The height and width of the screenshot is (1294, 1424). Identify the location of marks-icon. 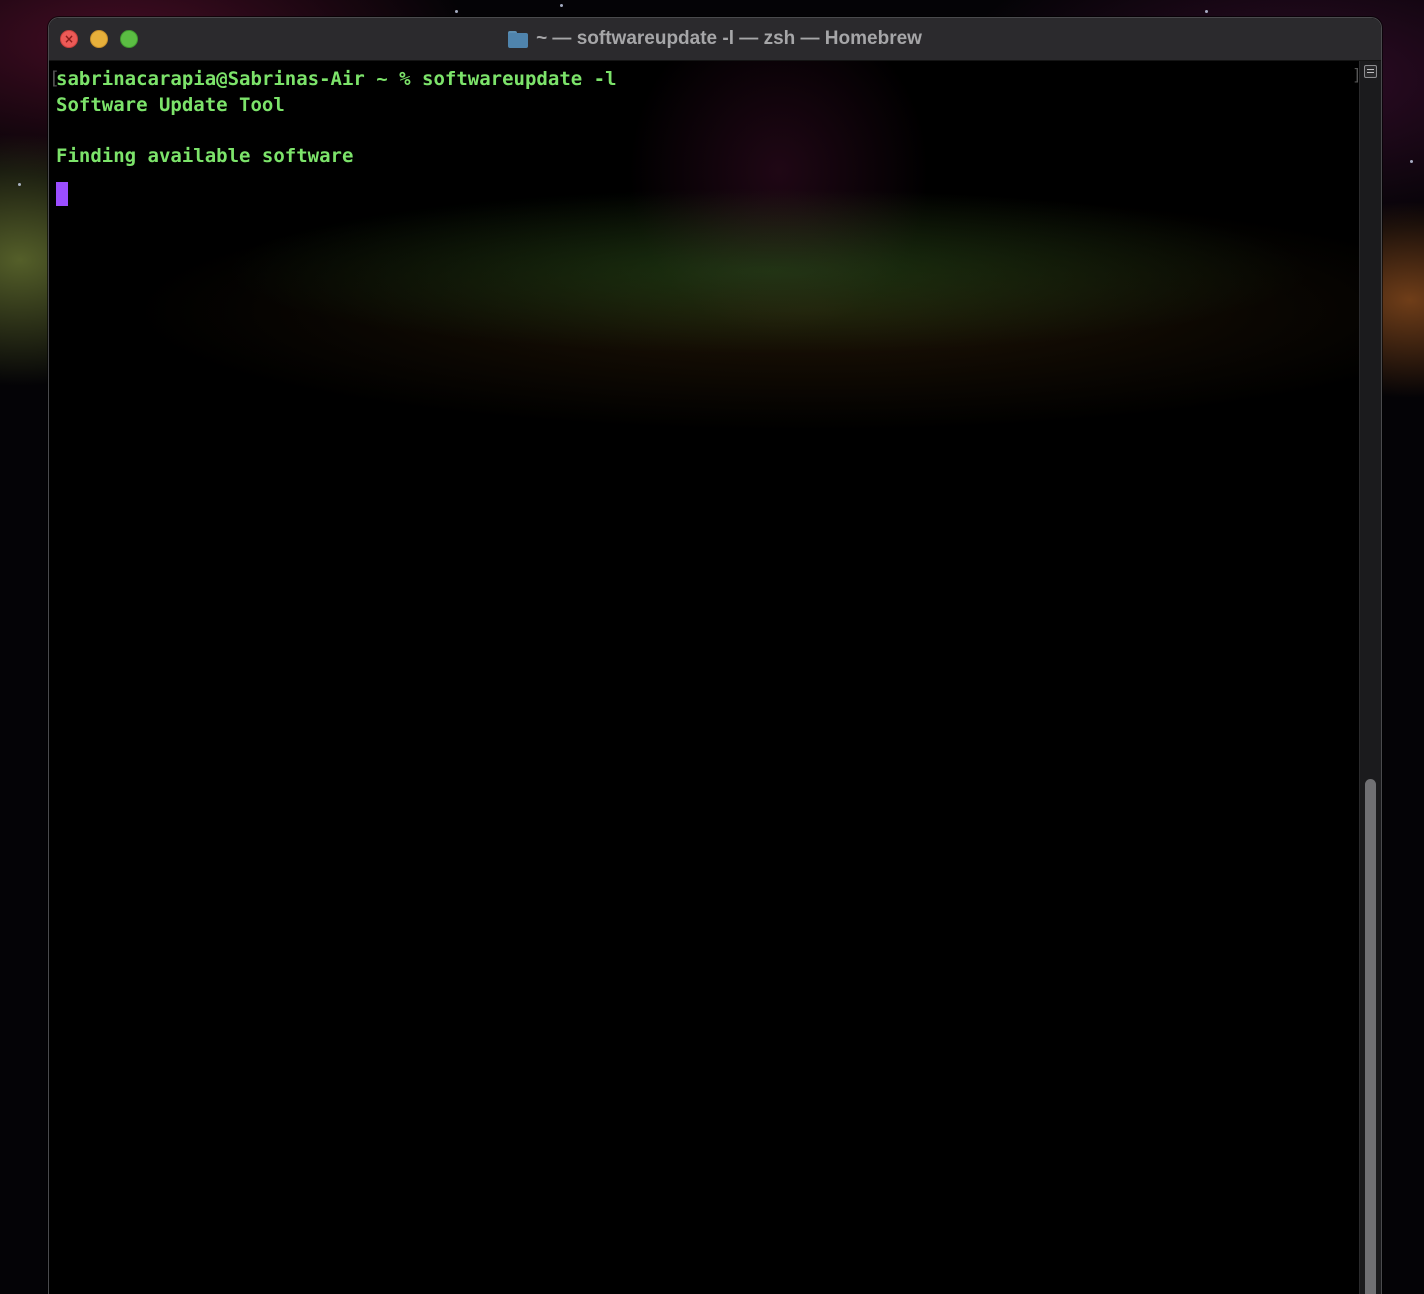
(1370, 71).